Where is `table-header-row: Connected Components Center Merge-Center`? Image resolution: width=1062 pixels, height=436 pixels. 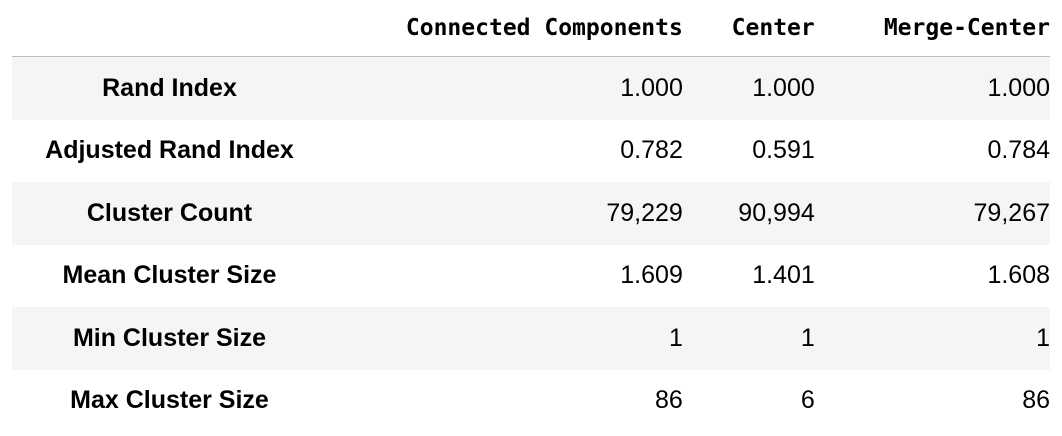 table-header-row: Connected Components Center Merge-Center is located at coordinates (531, 28).